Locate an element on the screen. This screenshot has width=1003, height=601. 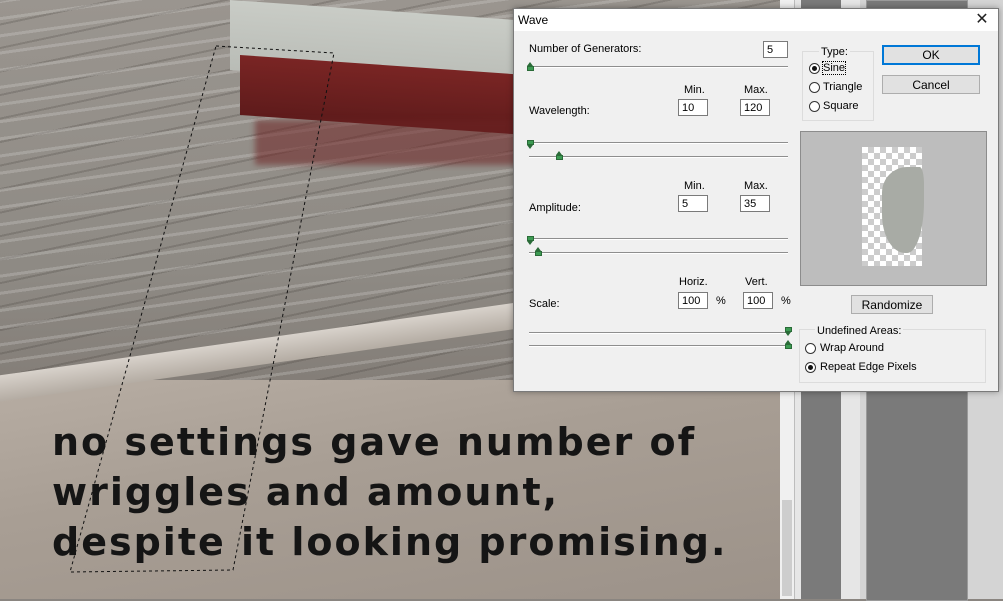
type-square-radio is located at coordinates (814, 106).